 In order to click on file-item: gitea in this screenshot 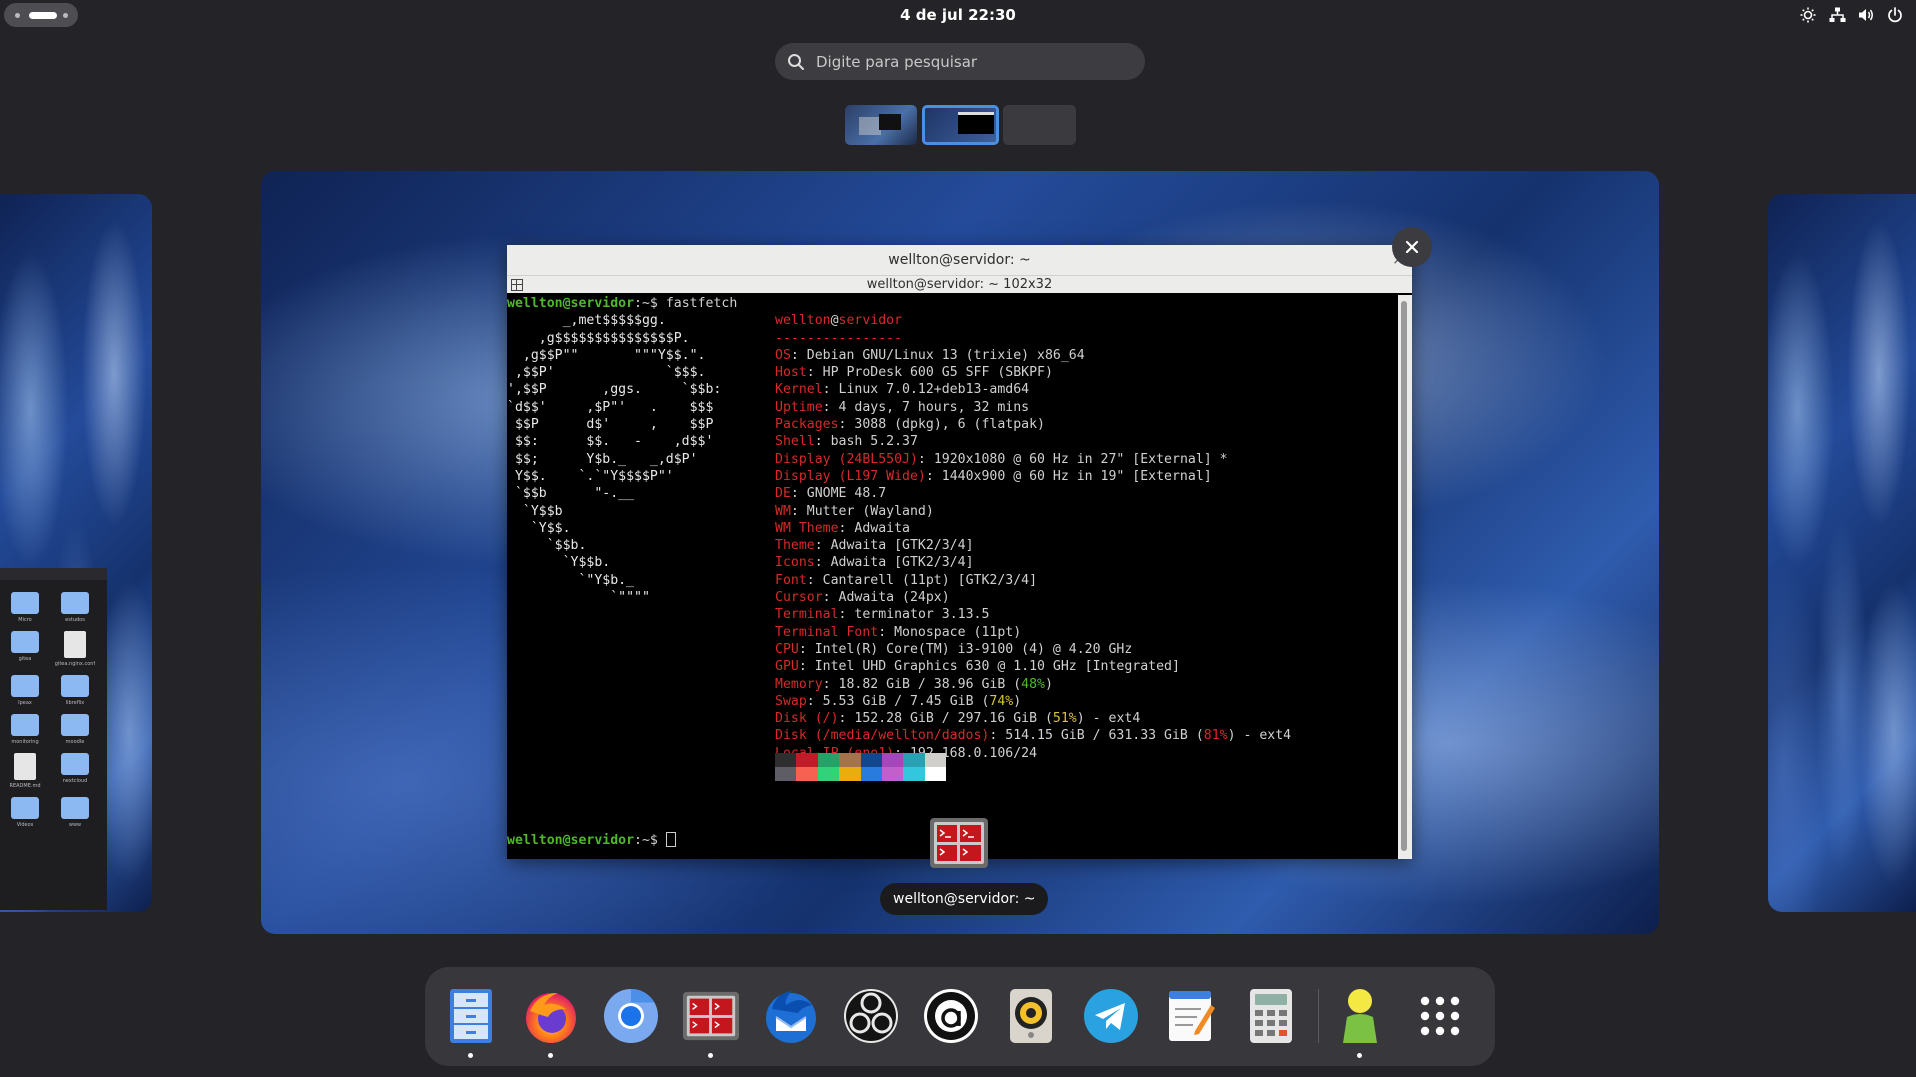, I will do `click(25, 650)`.